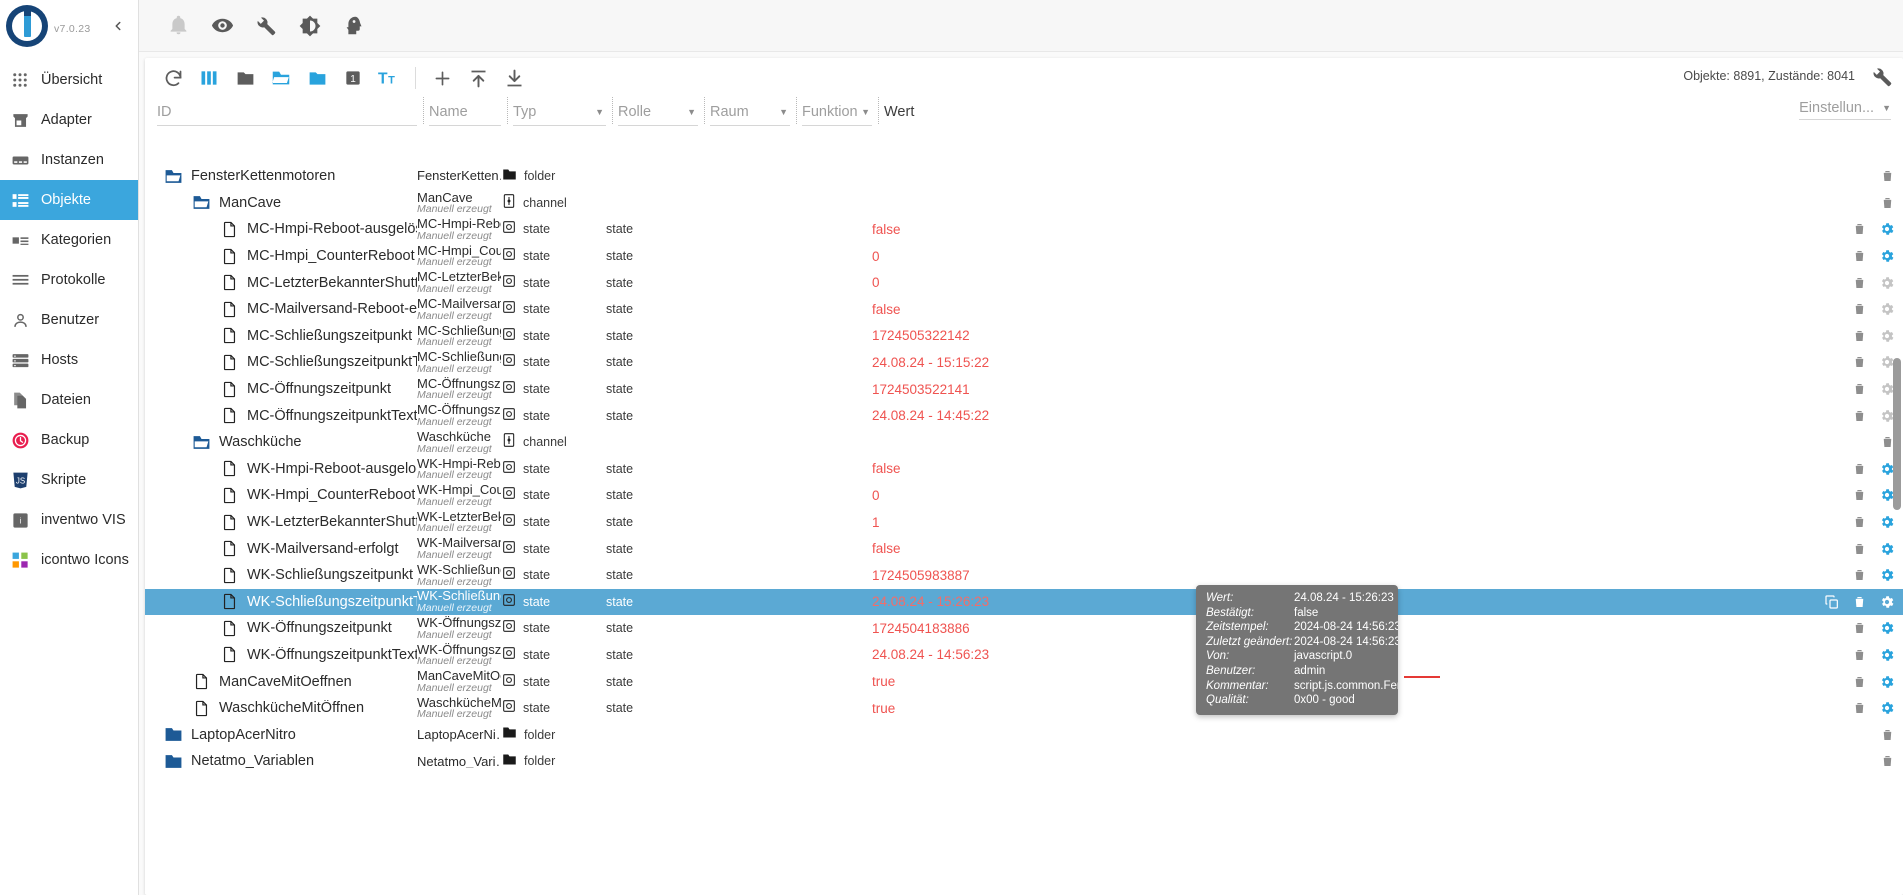  Describe the element at coordinates (69, 320) in the screenshot. I see `sidebar-item-benutzer: Benutzer` at that location.